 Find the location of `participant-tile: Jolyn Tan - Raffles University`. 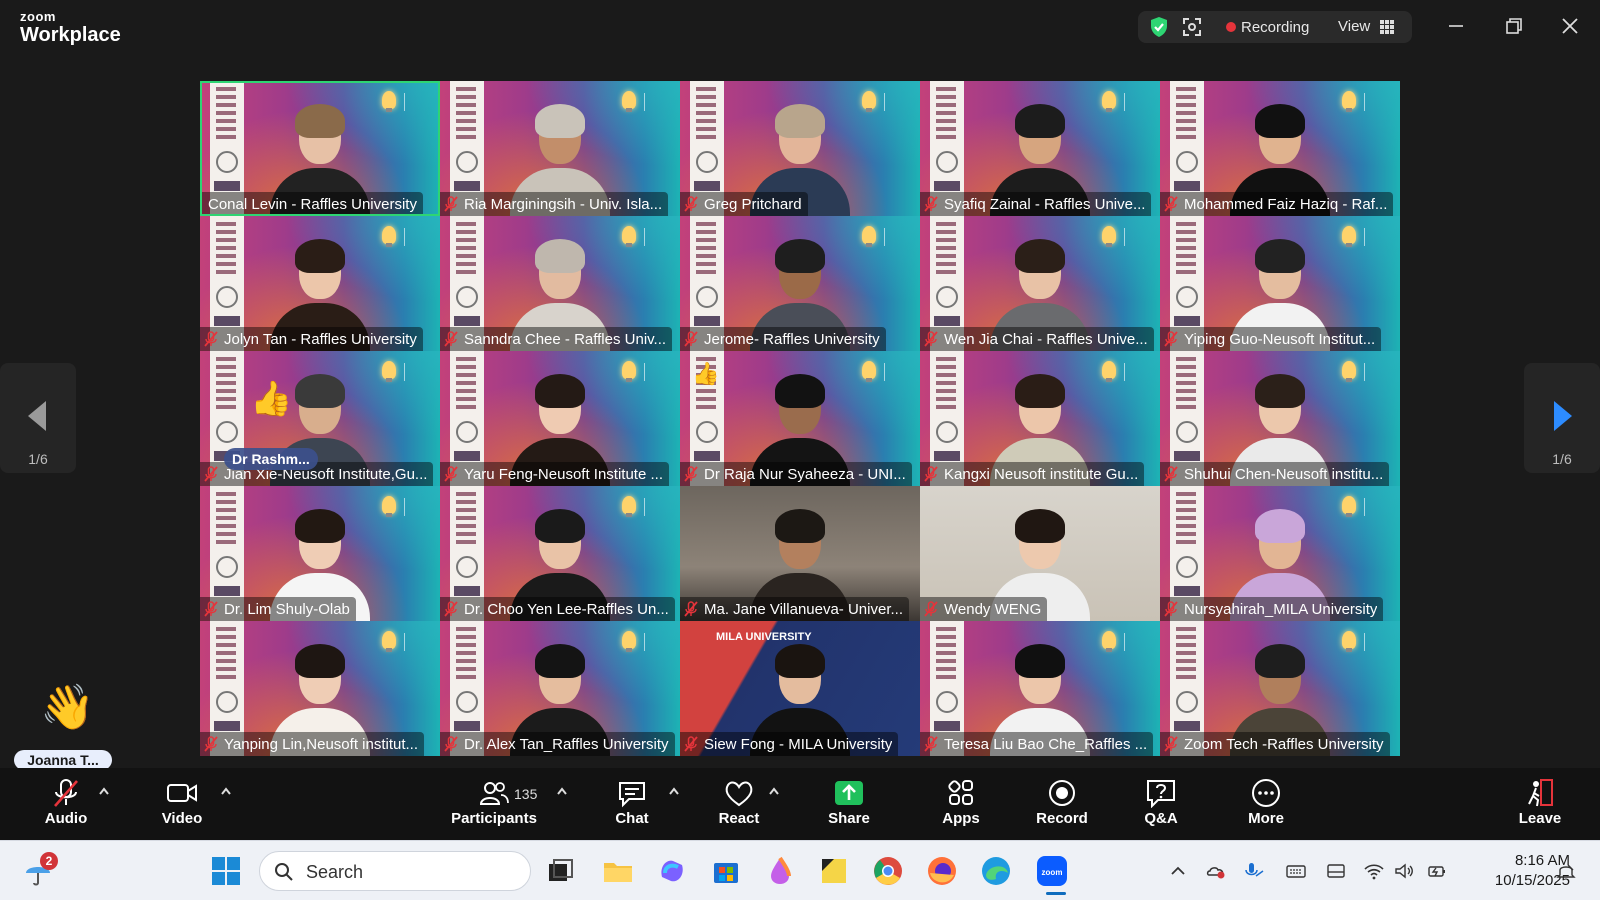

participant-tile: Jolyn Tan - Raffles University is located at coordinates (320, 283).